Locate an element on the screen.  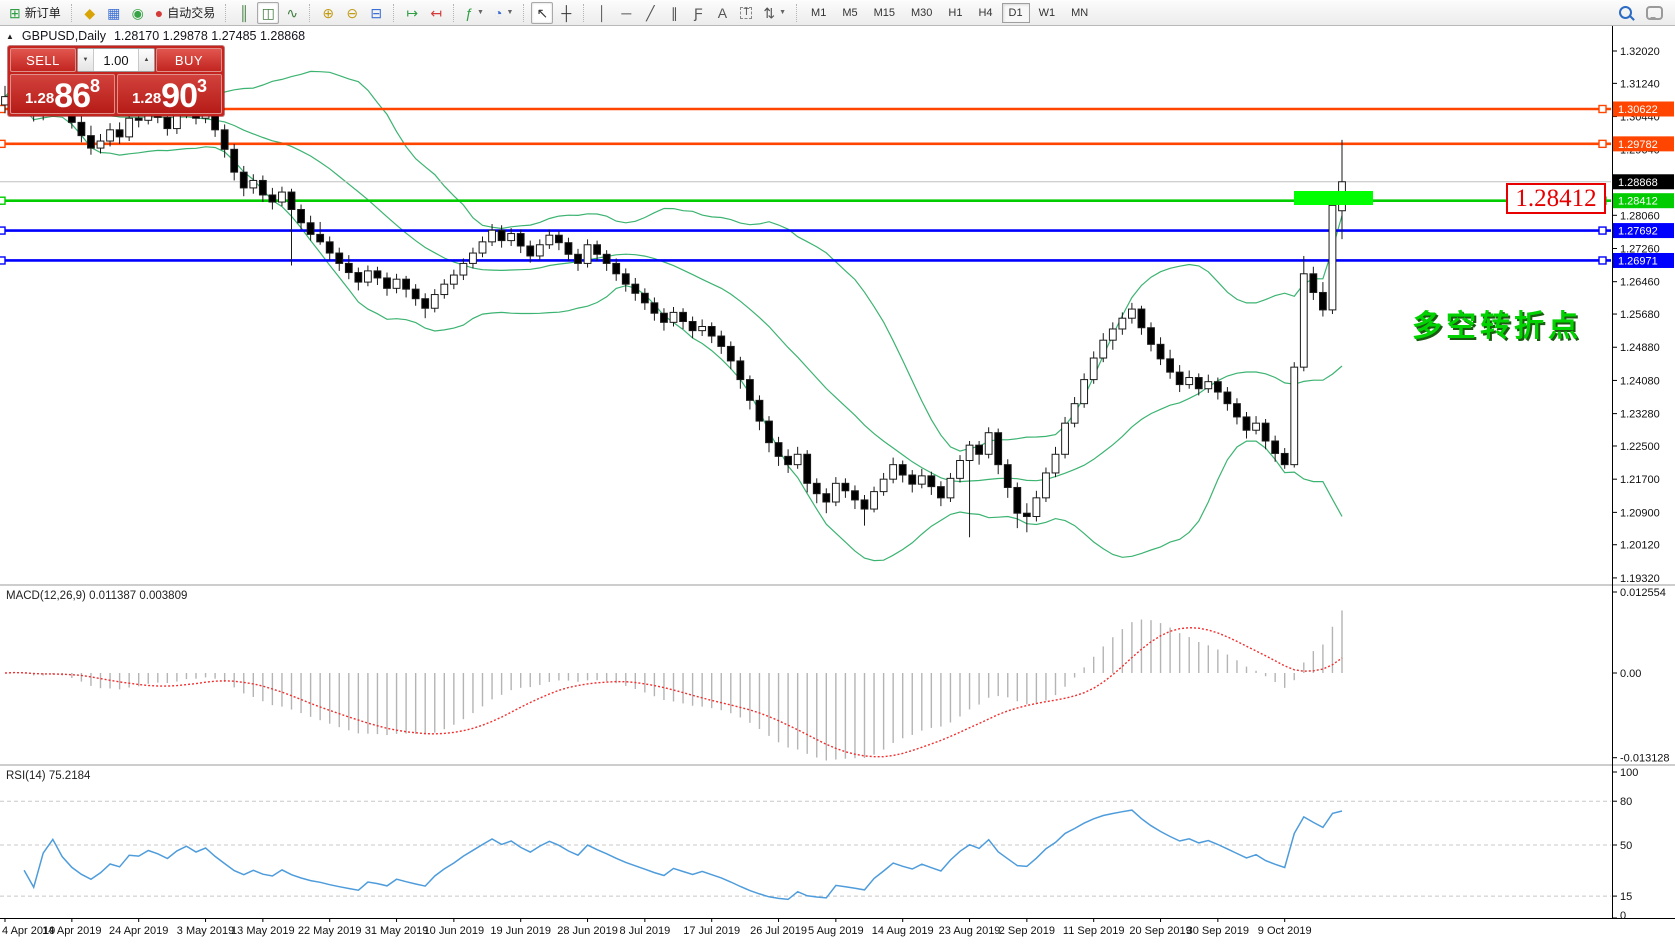
timeframe-m30-button: M30 is located at coordinates (921, 13).